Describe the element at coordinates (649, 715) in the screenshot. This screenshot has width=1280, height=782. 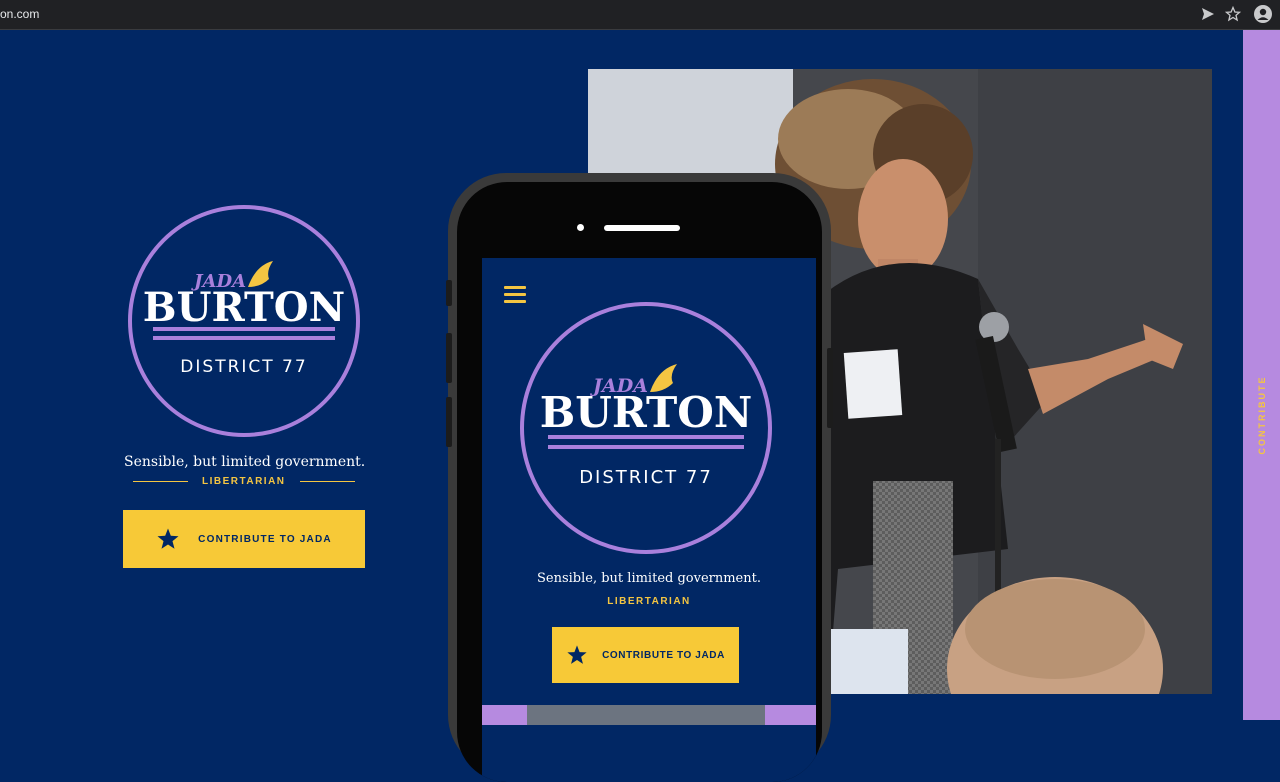
I see `mobile-photo-strip` at that location.